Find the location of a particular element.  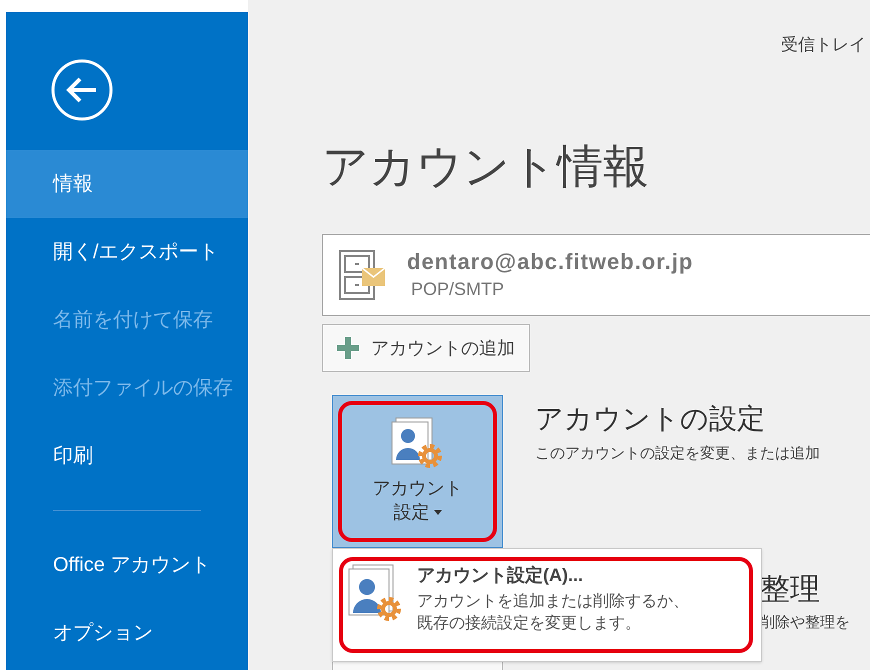

section-heading: アカウントの設定 is located at coordinates (650, 419).